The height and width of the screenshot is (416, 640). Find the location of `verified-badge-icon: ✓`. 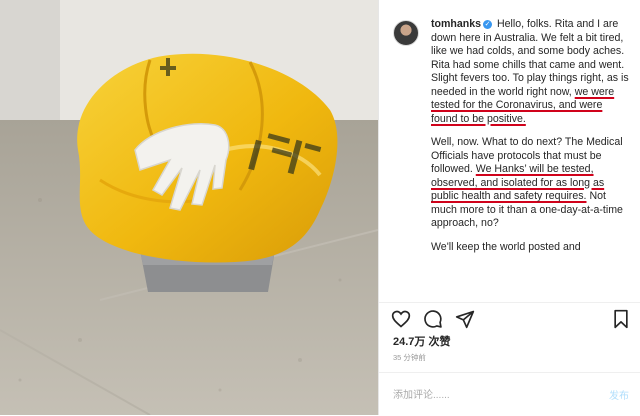

verified-badge-icon: ✓ is located at coordinates (488, 24).